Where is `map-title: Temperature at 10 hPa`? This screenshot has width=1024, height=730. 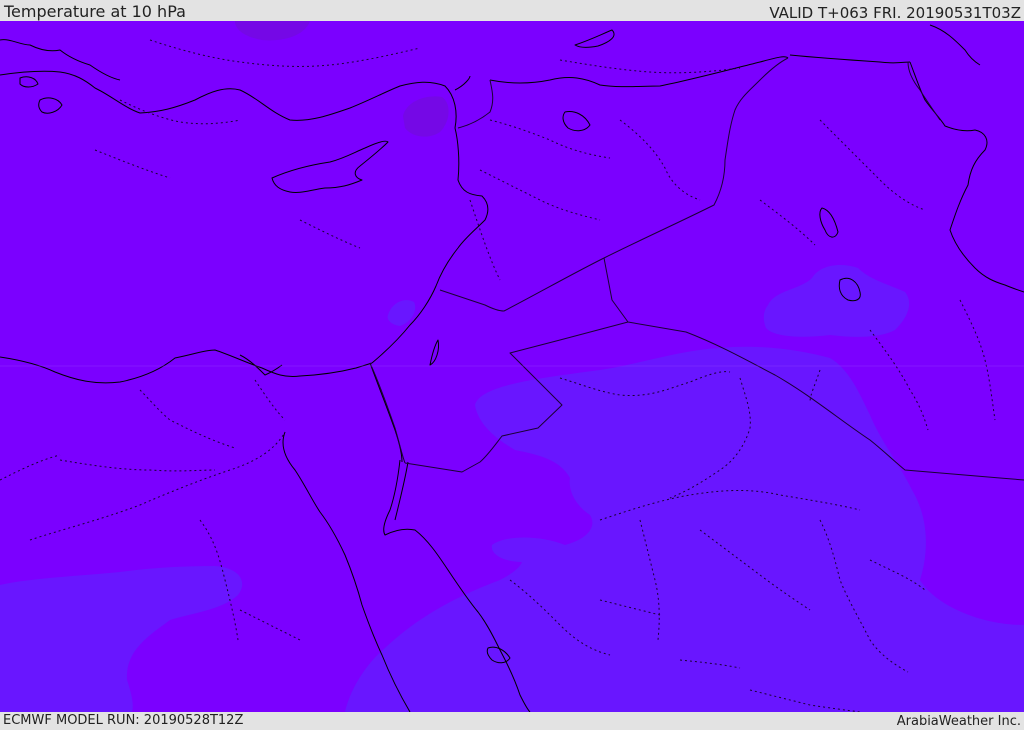
map-title: Temperature at 10 hPa is located at coordinates (95, 11).